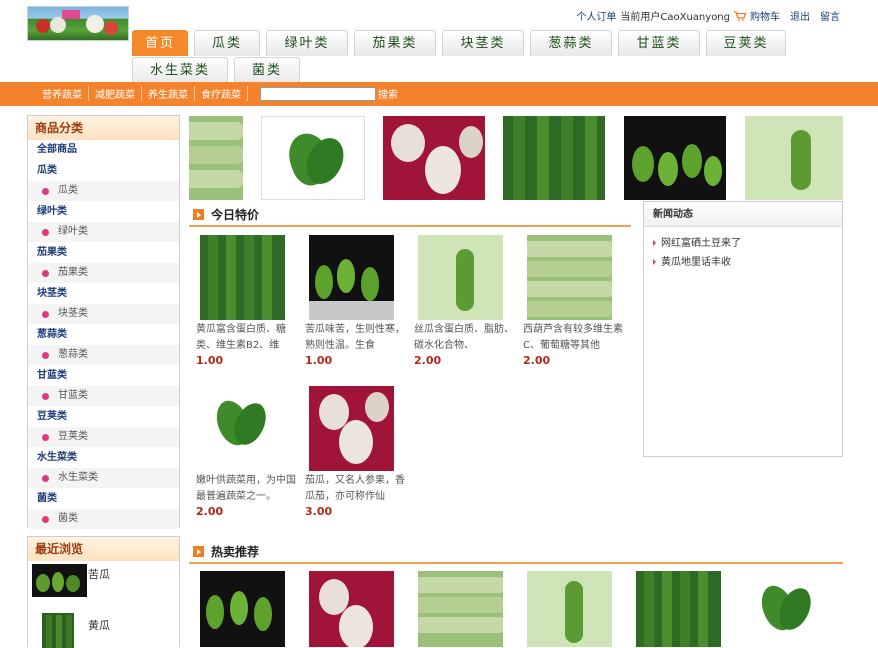  I want to click on sidebar-category: 茄果类, so click(103, 252).